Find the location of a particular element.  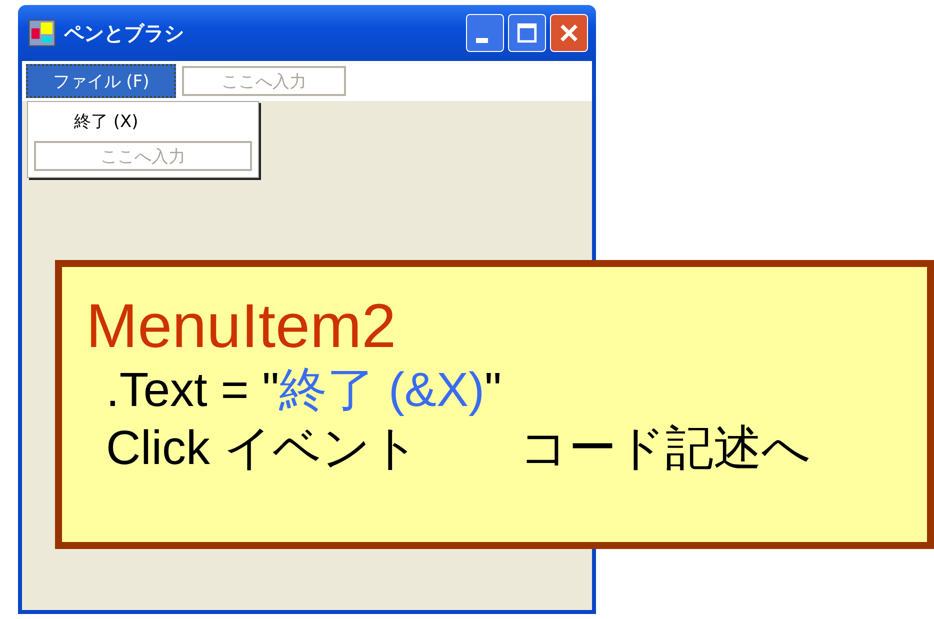

event-label: Click イベント is located at coordinates (262, 448).